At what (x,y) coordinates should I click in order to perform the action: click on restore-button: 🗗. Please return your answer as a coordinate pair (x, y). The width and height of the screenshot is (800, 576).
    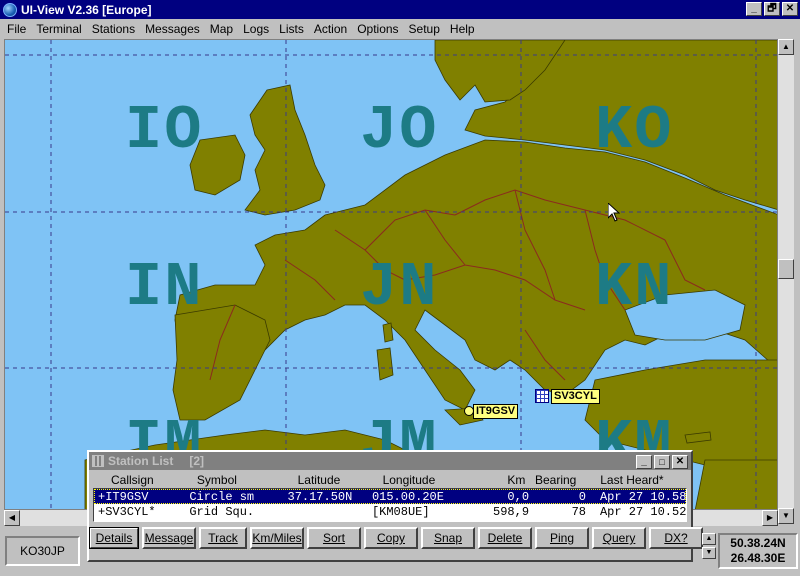
    Looking at the image, I should click on (772, 9).